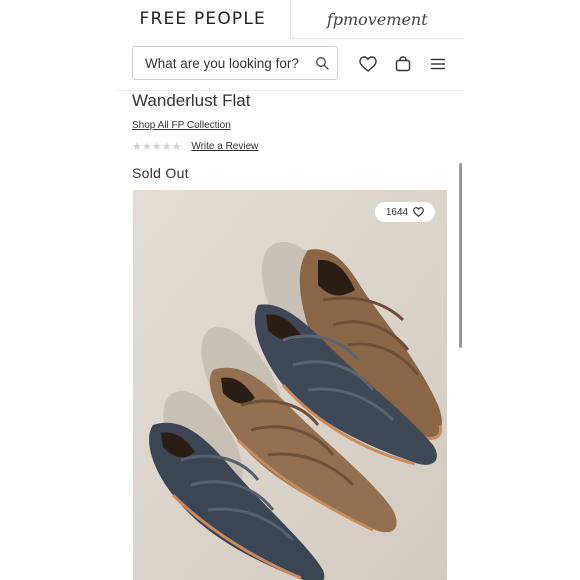  What do you see at coordinates (460, 255) in the screenshot?
I see `scrollbar` at bounding box center [460, 255].